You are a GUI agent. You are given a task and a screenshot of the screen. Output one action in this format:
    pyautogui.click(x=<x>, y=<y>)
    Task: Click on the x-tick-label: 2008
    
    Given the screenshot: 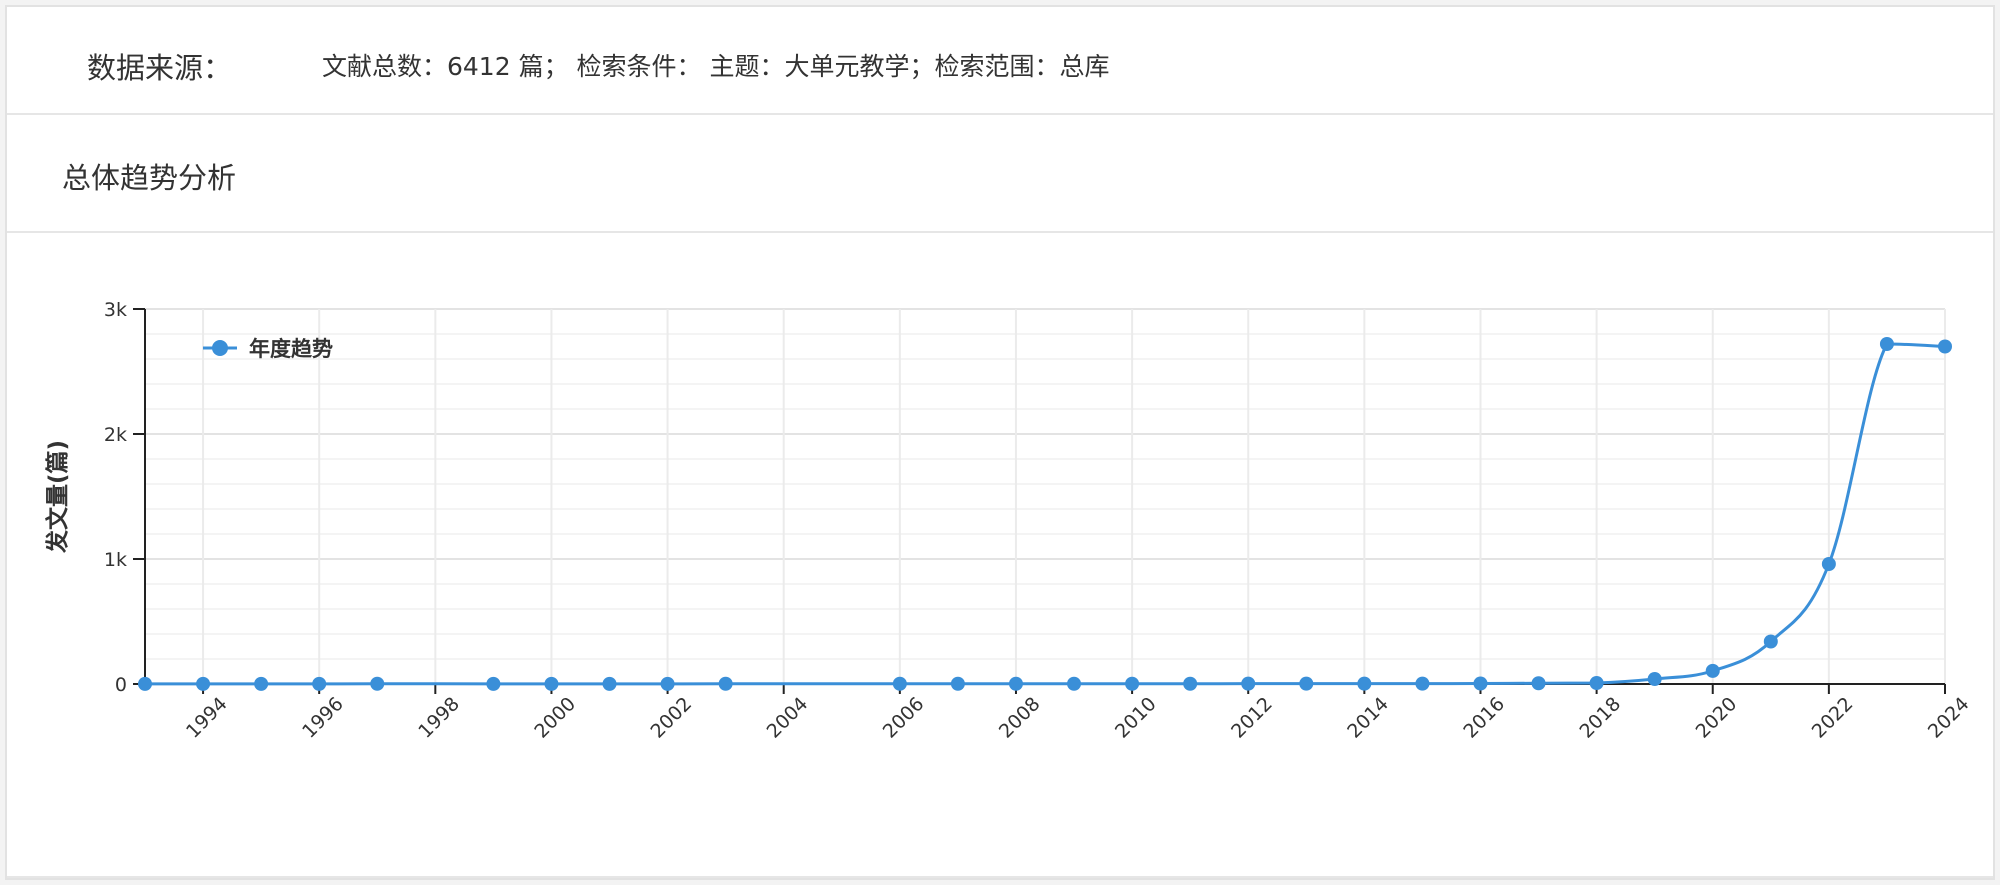 What is the action you would take?
    pyautogui.click(x=1020, y=718)
    